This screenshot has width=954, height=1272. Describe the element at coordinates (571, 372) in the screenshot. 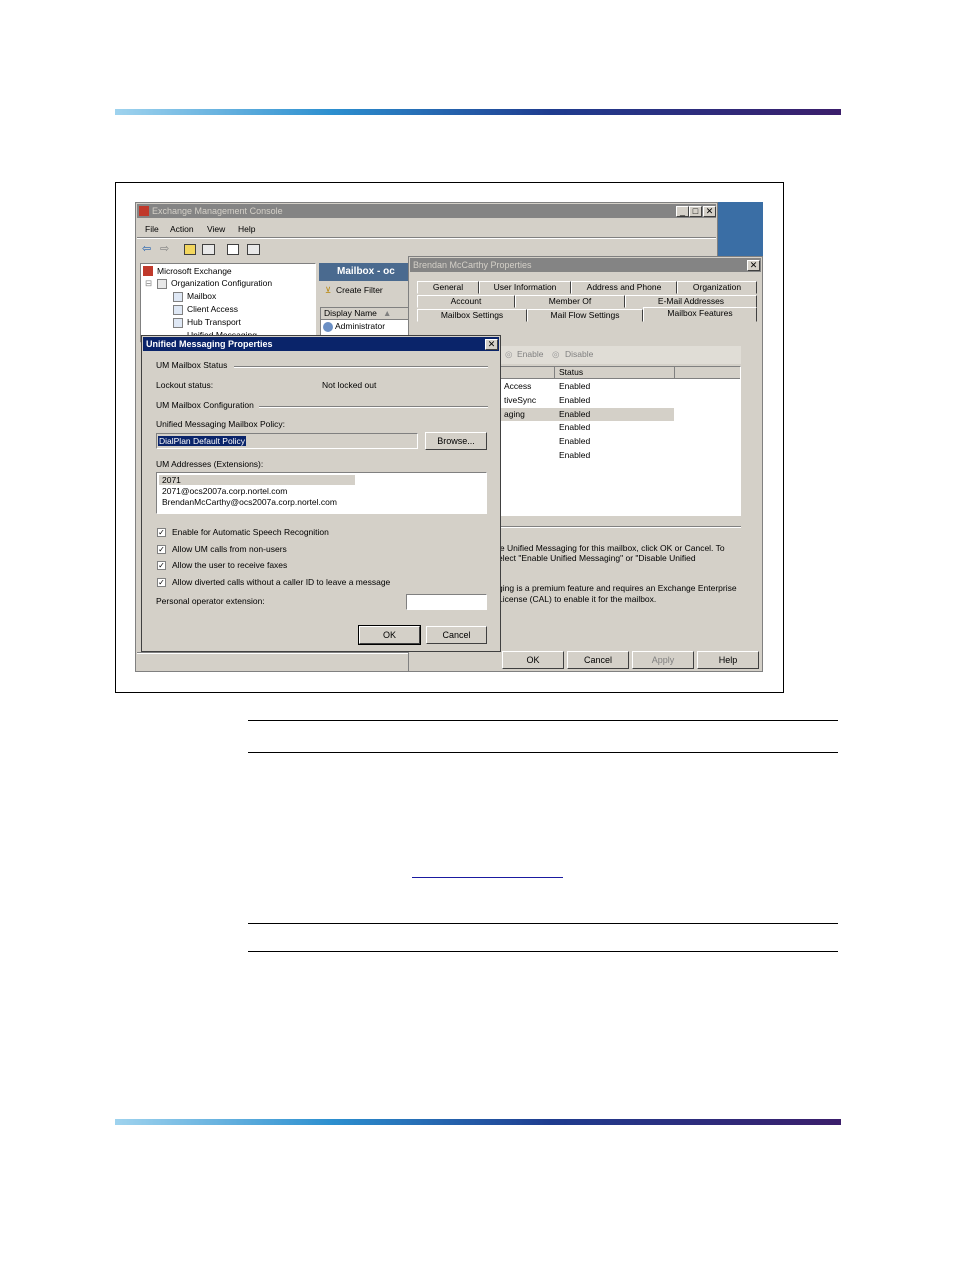

I see `status-column-header: Status` at that location.